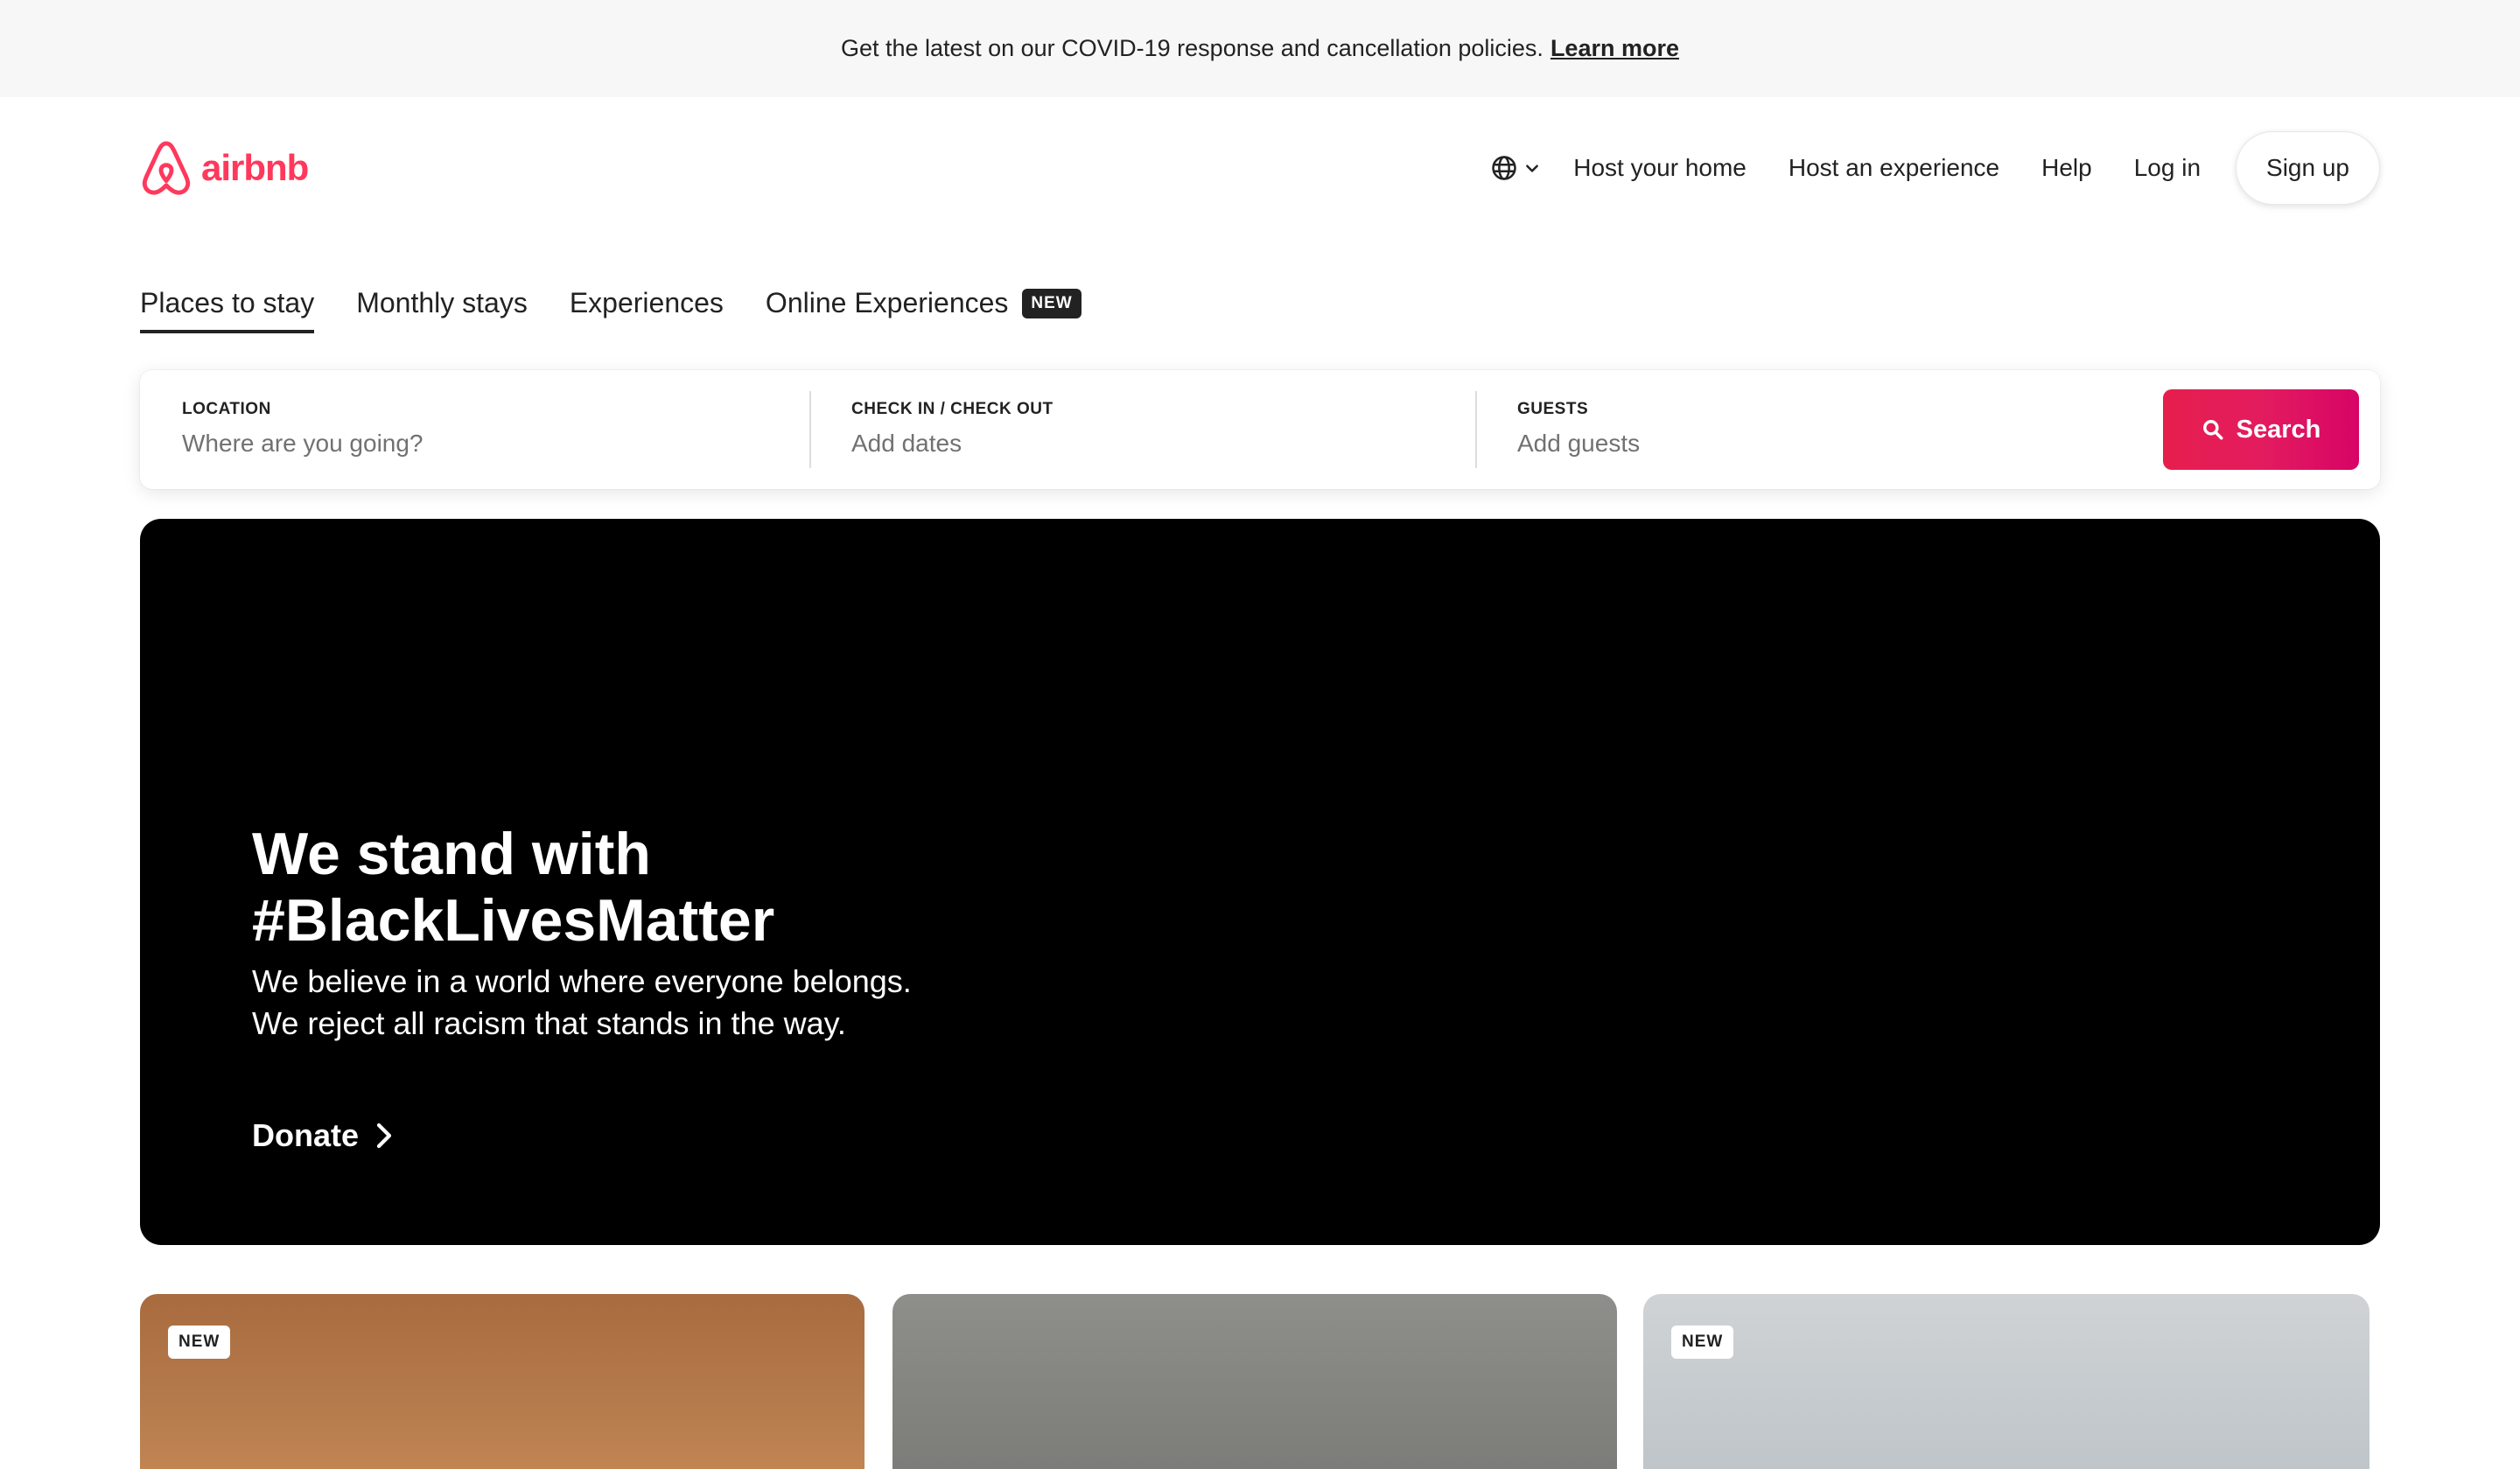  What do you see at coordinates (2066, 168) in the screenshot?
I see `help-link: Help` at bounding box center [2066, 168].